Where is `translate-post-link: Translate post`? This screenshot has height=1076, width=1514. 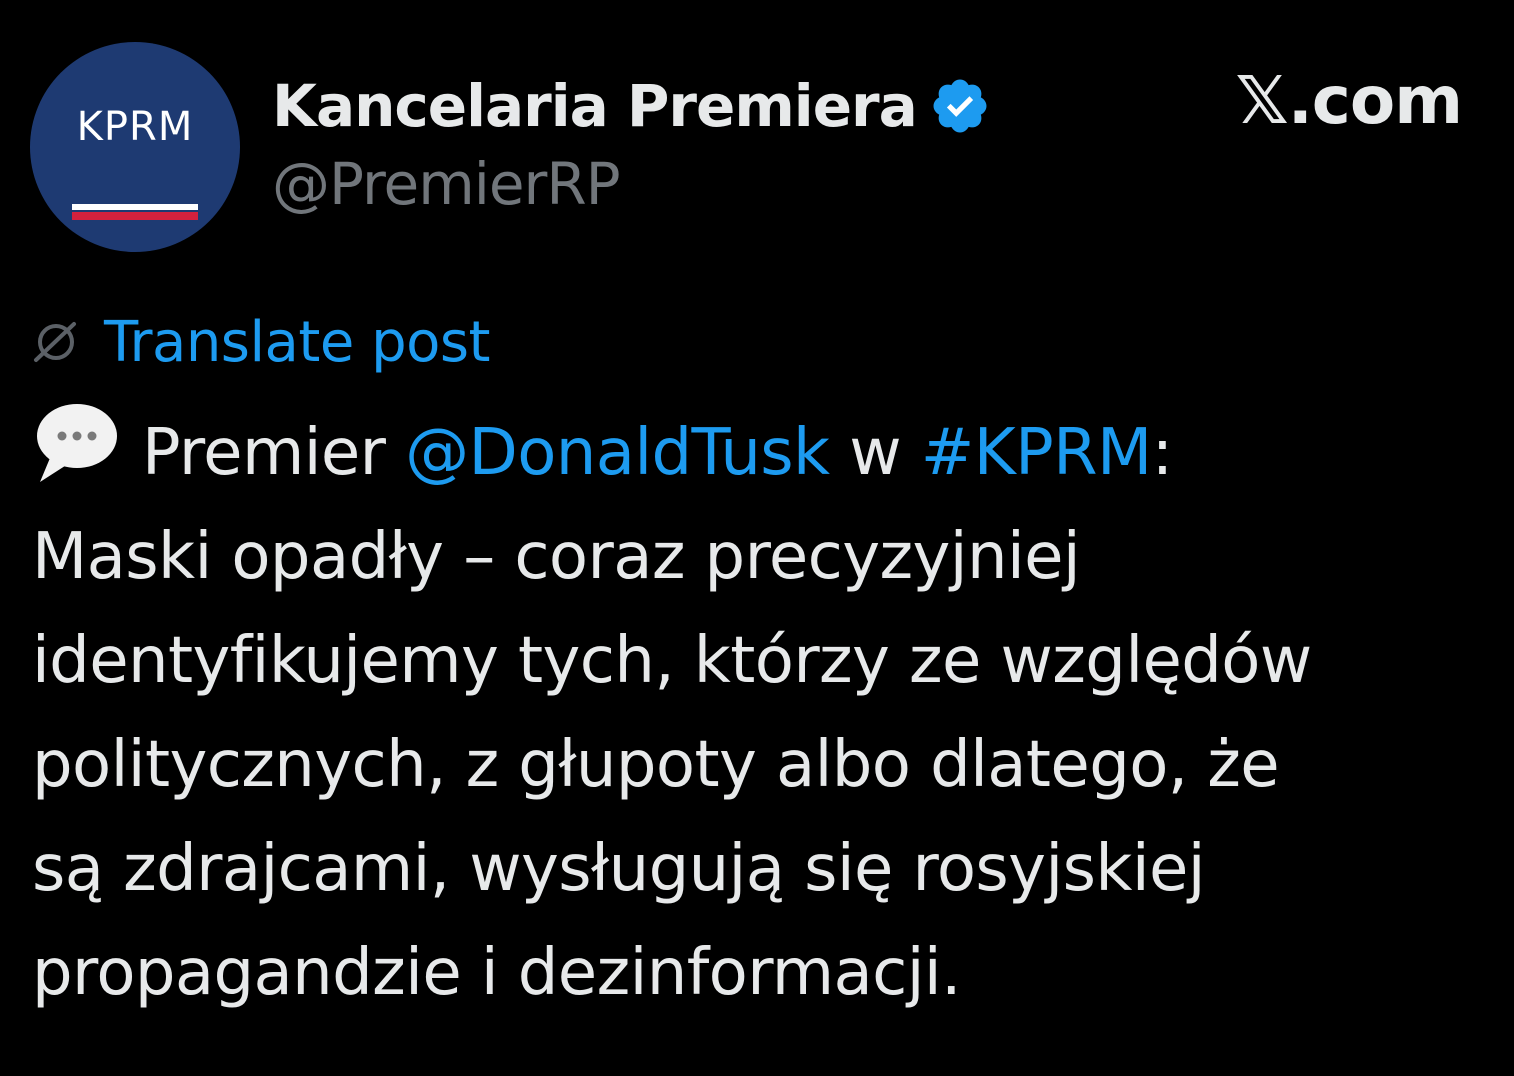 translate-post-link: Translate post is located at coordinates (260, 342).